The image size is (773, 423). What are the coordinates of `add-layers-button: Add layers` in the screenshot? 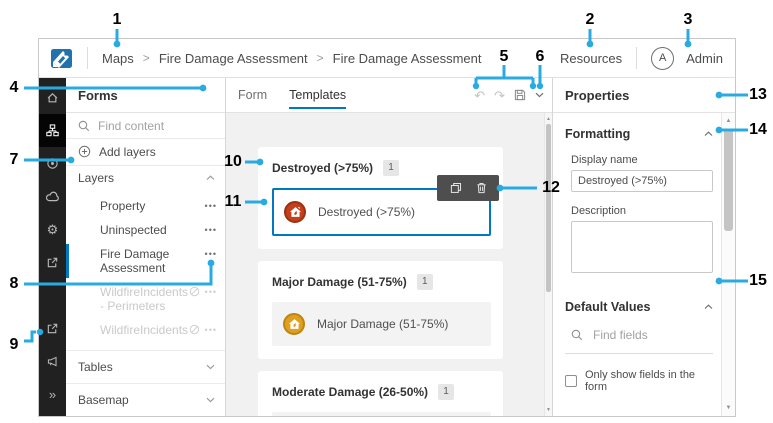 It's located at (145, 152).